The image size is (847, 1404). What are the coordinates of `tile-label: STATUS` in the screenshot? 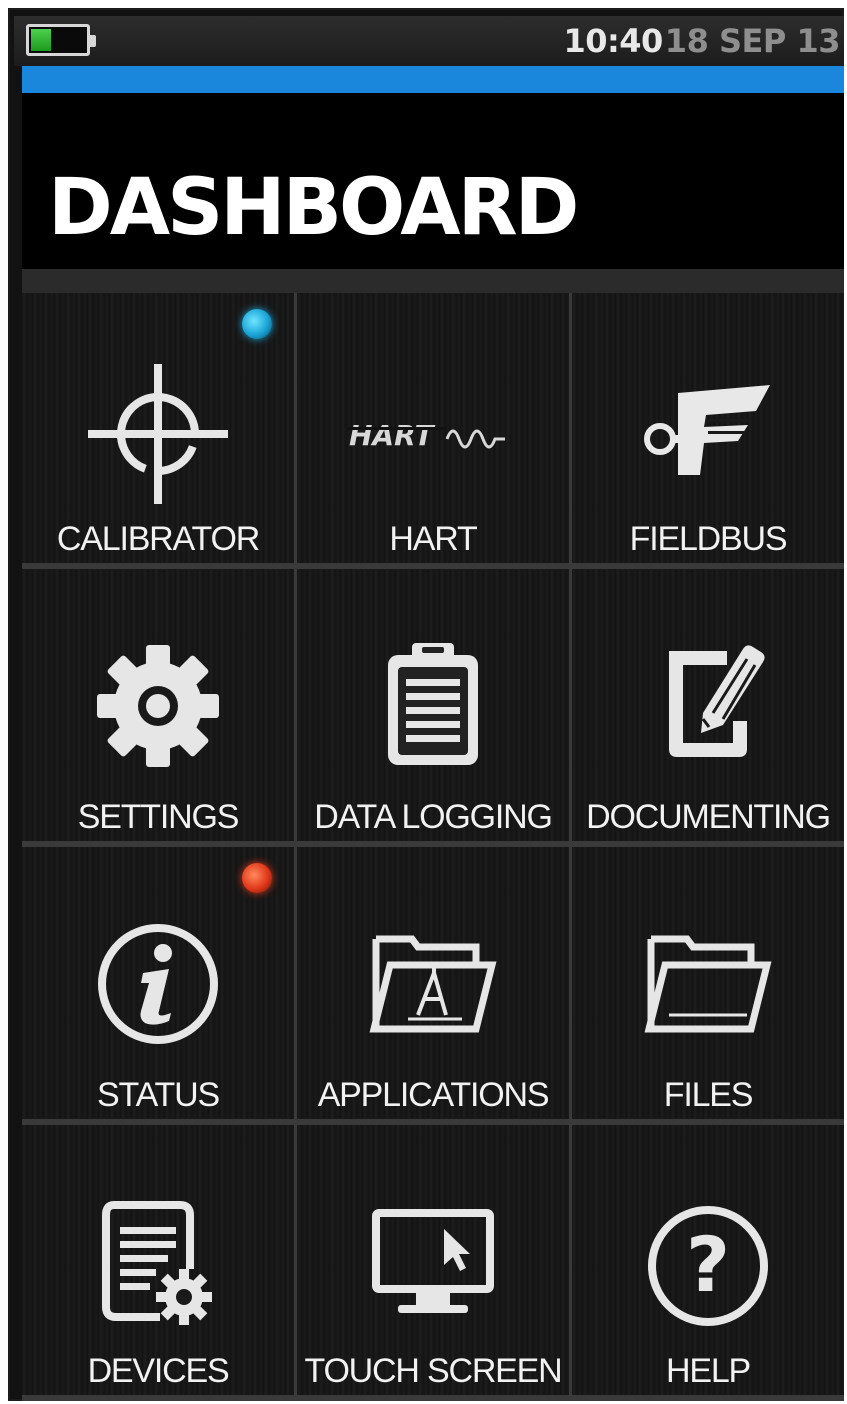 It's located at (158, 1095).